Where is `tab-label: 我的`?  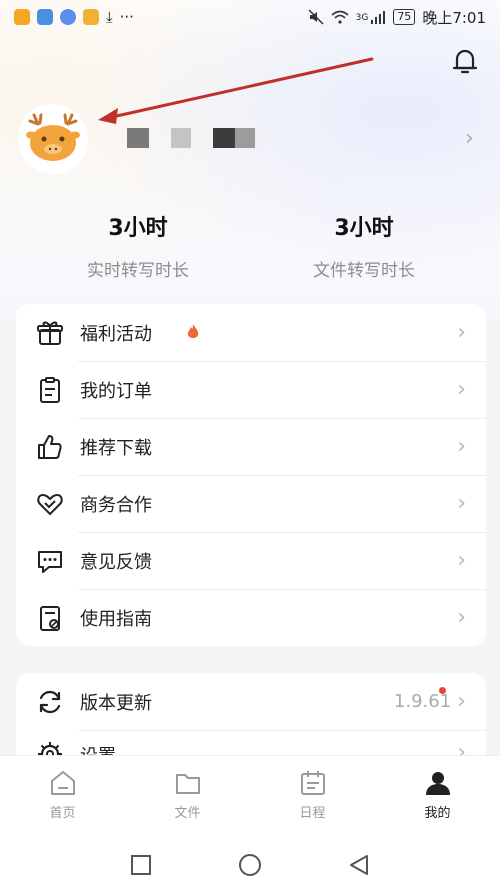
tab-label: 我的 is located at coordinates (437, 813).